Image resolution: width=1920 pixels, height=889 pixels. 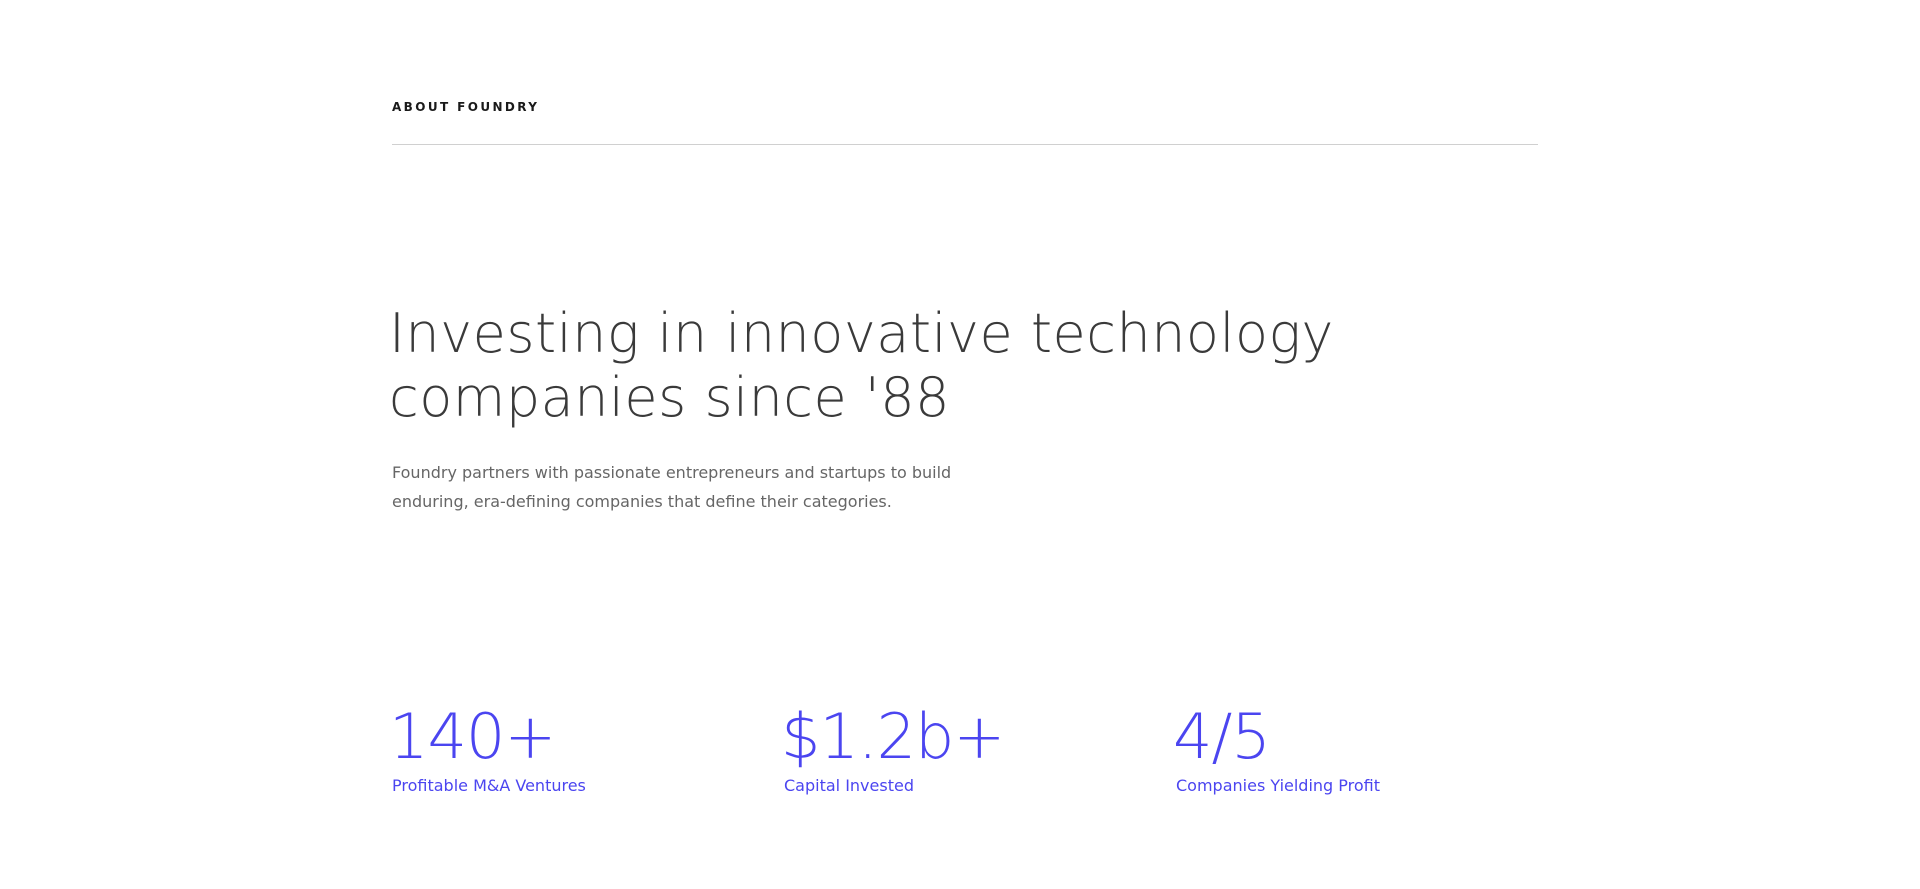 I want to click on stat-label: Profitable M&A Ventures, so click(x=489, y=785).